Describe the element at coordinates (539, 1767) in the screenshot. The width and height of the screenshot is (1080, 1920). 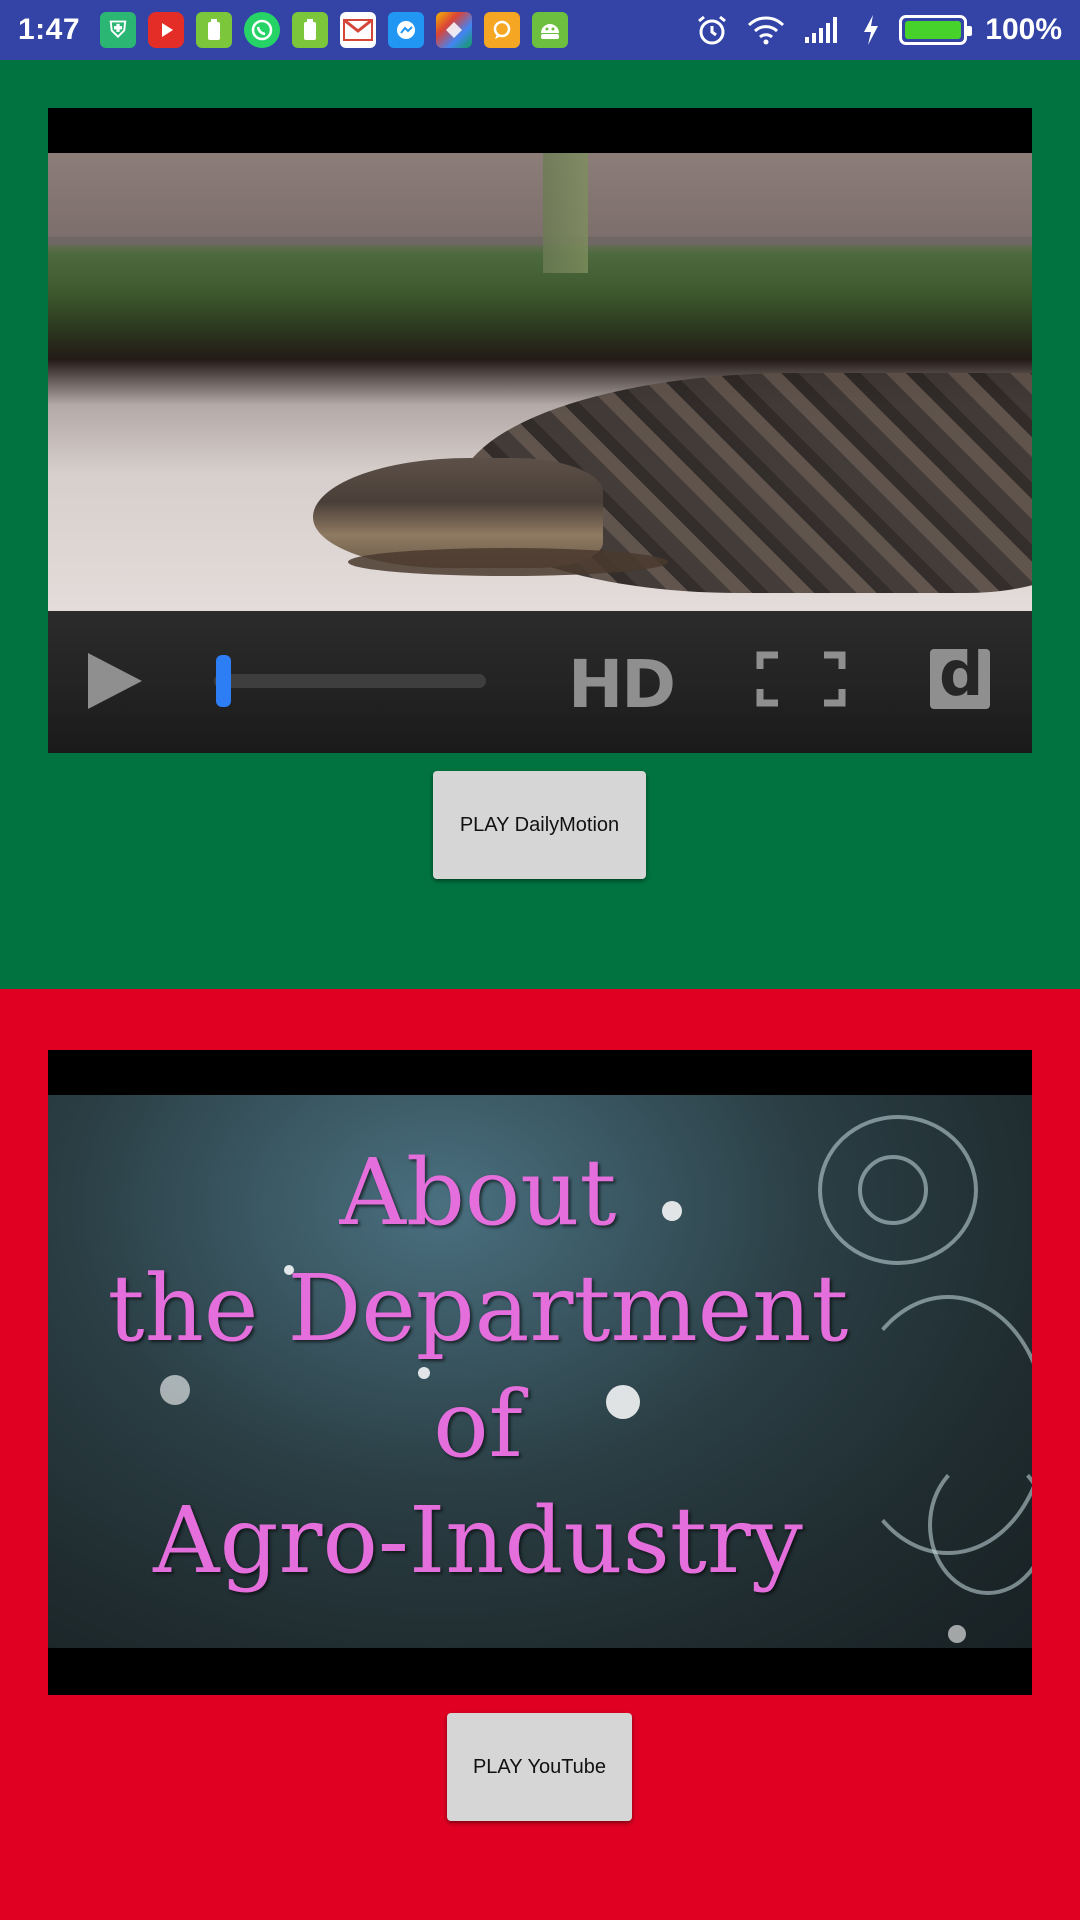
I see `play-youtube-button: PLAY YouTube` at that location.